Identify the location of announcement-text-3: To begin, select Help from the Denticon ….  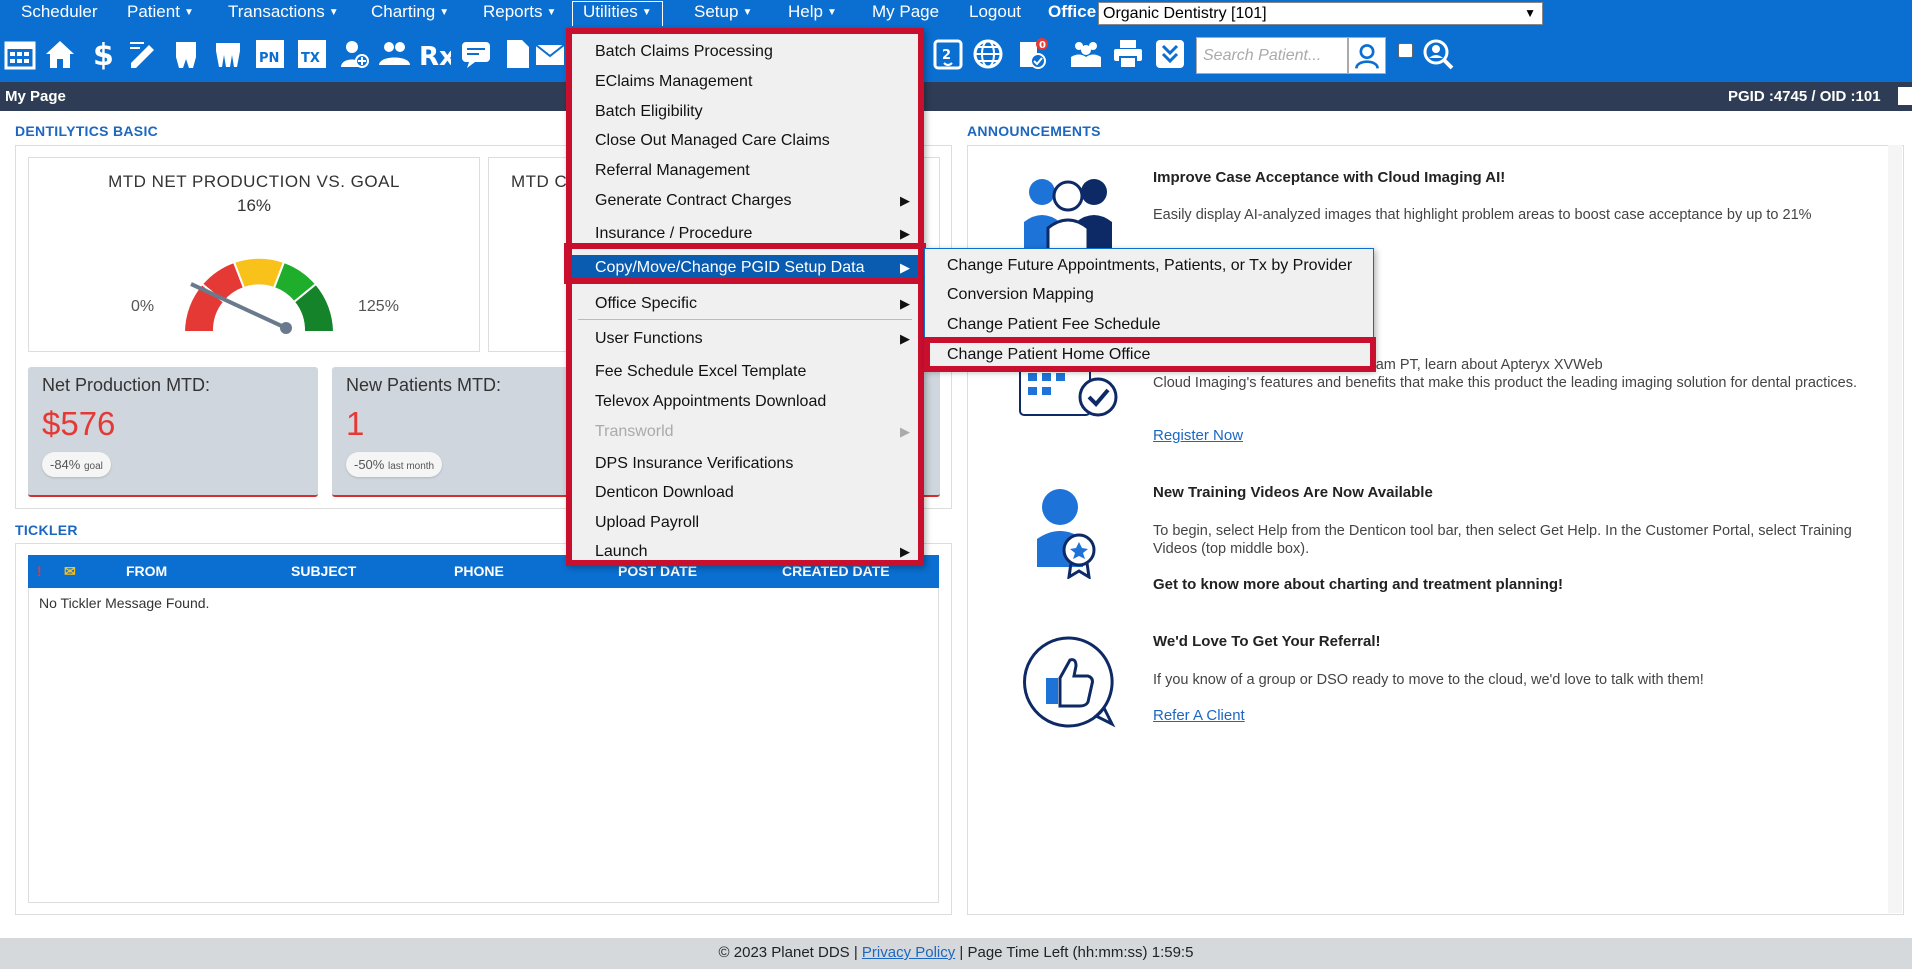
(1502, 540).